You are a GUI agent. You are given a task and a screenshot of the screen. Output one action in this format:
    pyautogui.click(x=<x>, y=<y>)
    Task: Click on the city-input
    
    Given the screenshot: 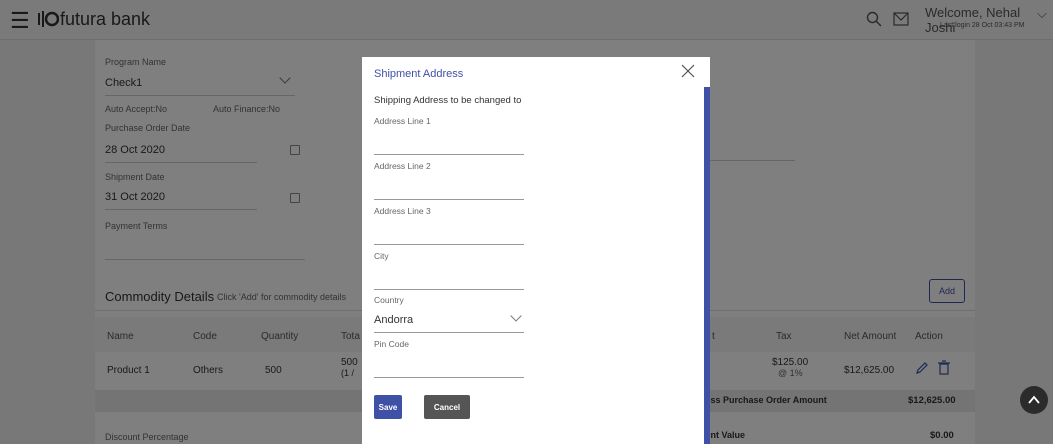 What is the action you would take?
    pyautogui.click(x=449, y=289)
    